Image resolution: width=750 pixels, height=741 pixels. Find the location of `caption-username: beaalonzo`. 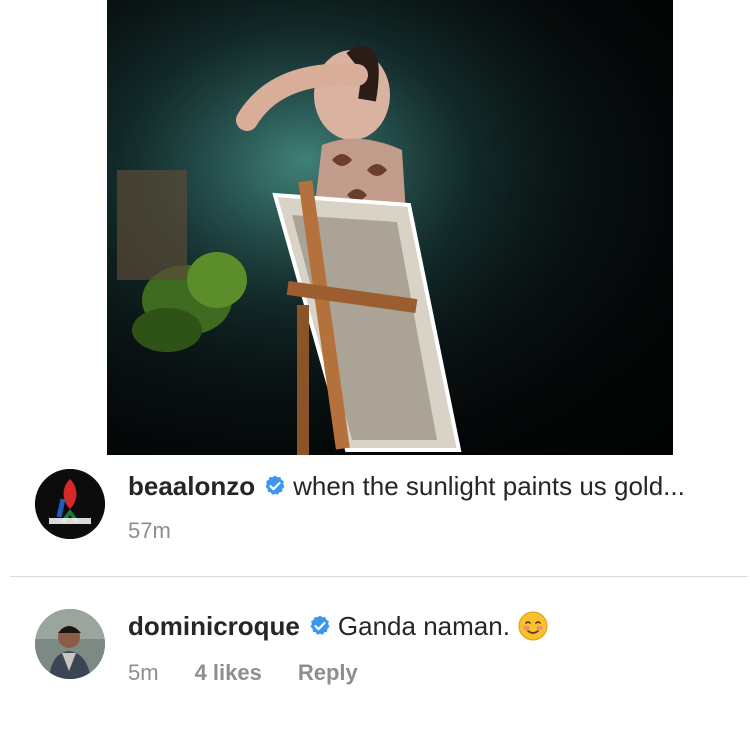

caption-username: beaalonzo is located at coordinates (191, 486).